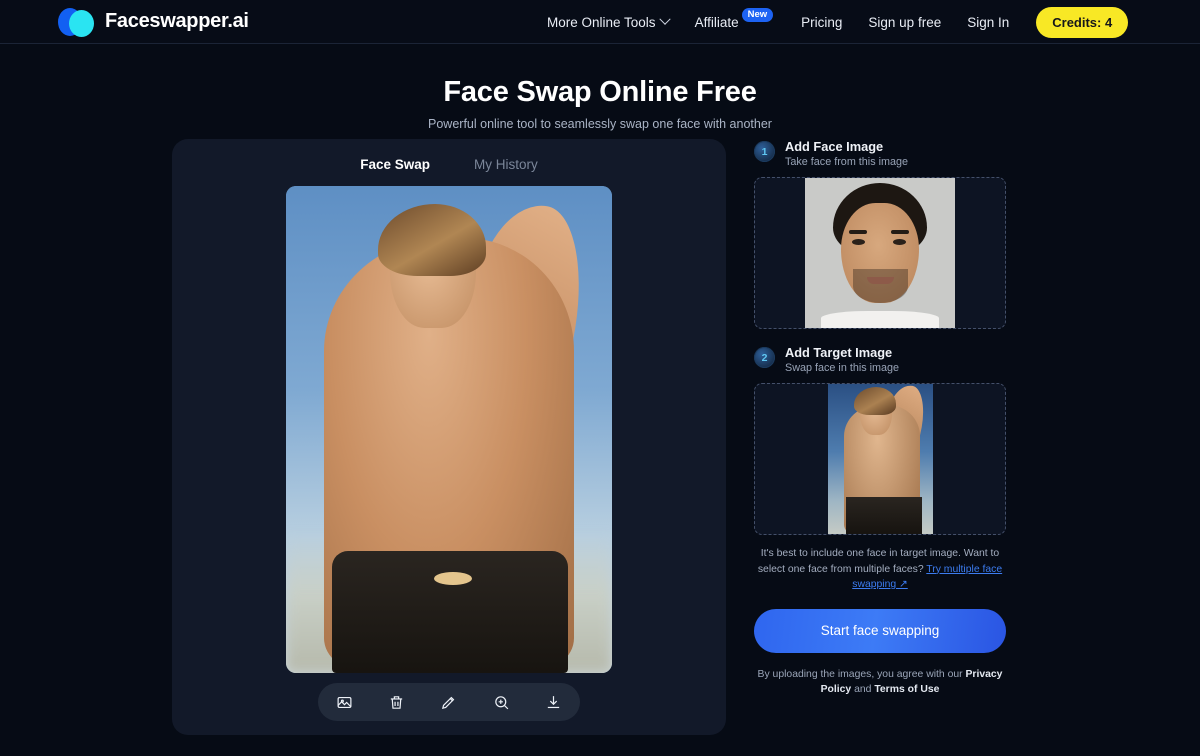 Image resolution: width=1200 pixels, height=756 pixels. I want to click on nav-item-affiliate: Affiliate New, so click(735, 22).